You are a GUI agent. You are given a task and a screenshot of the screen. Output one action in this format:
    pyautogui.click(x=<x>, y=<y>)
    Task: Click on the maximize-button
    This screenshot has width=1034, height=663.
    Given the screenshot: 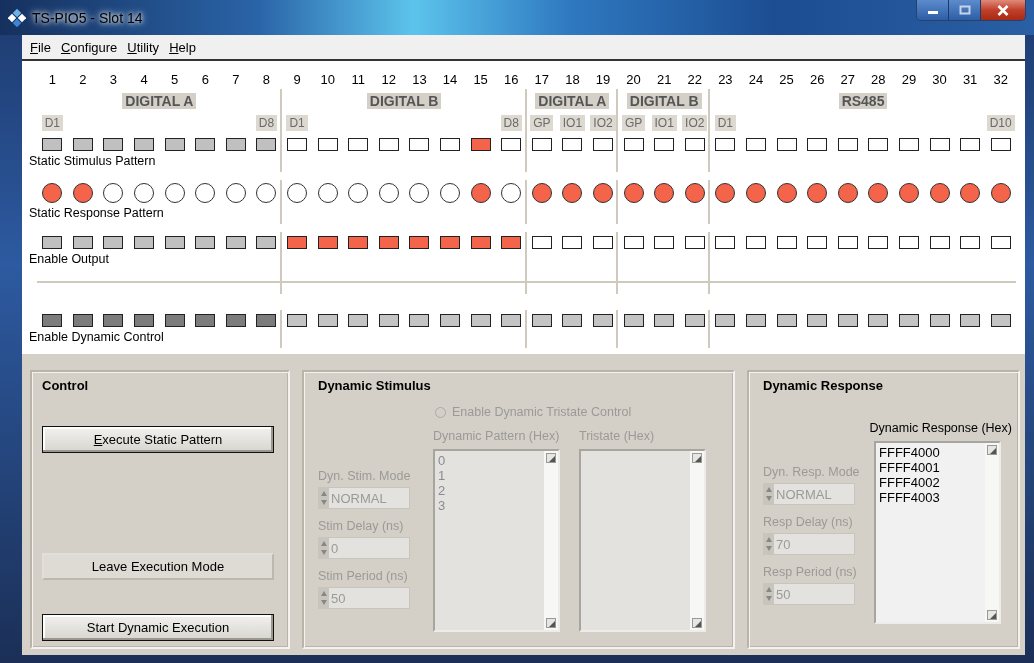 What is the action you would take?
    pyautogui.click(x=965, y=10)
    